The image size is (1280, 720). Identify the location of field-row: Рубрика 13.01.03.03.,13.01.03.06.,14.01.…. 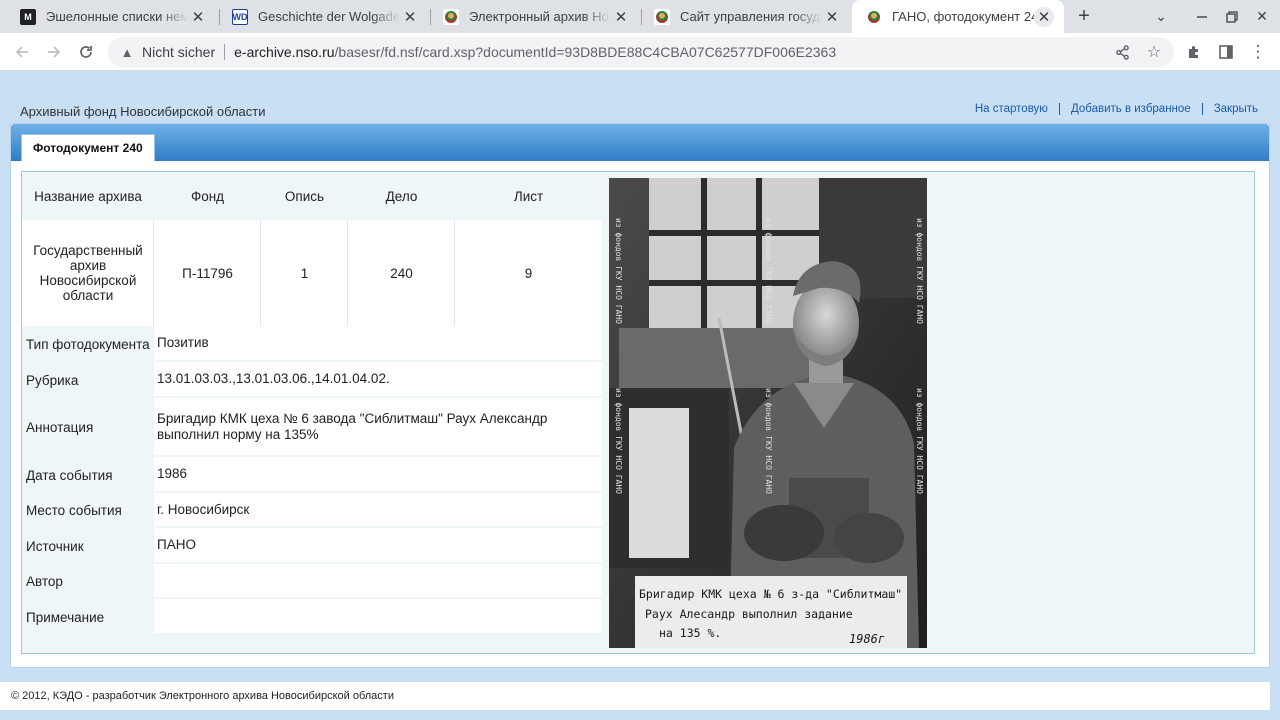
(312, 380).